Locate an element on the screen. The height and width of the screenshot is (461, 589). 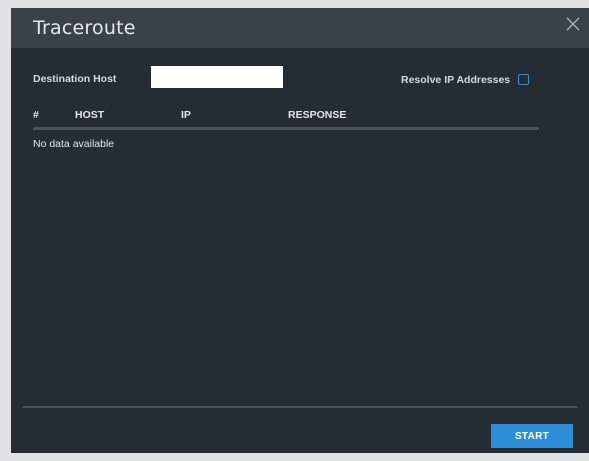
empty-table-message: No data available is located at coordinates (74, 144).